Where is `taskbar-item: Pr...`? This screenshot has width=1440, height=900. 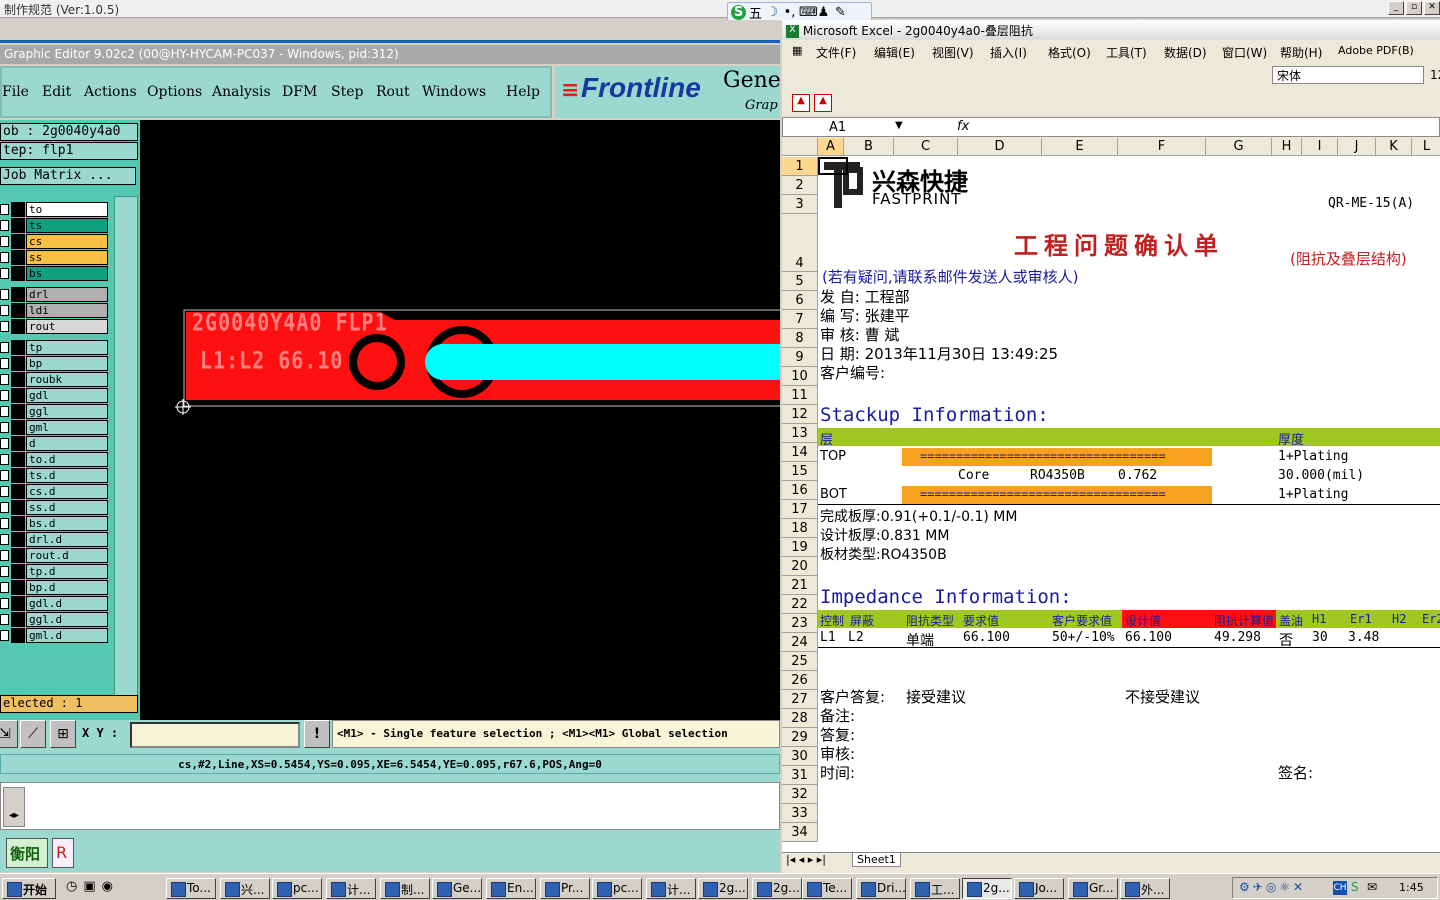 taskbar-item: Pr... is located at coordinates (565, 888).